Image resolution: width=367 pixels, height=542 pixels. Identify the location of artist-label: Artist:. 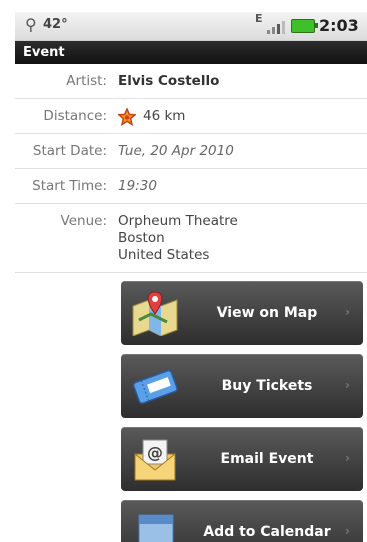
(86, 81).